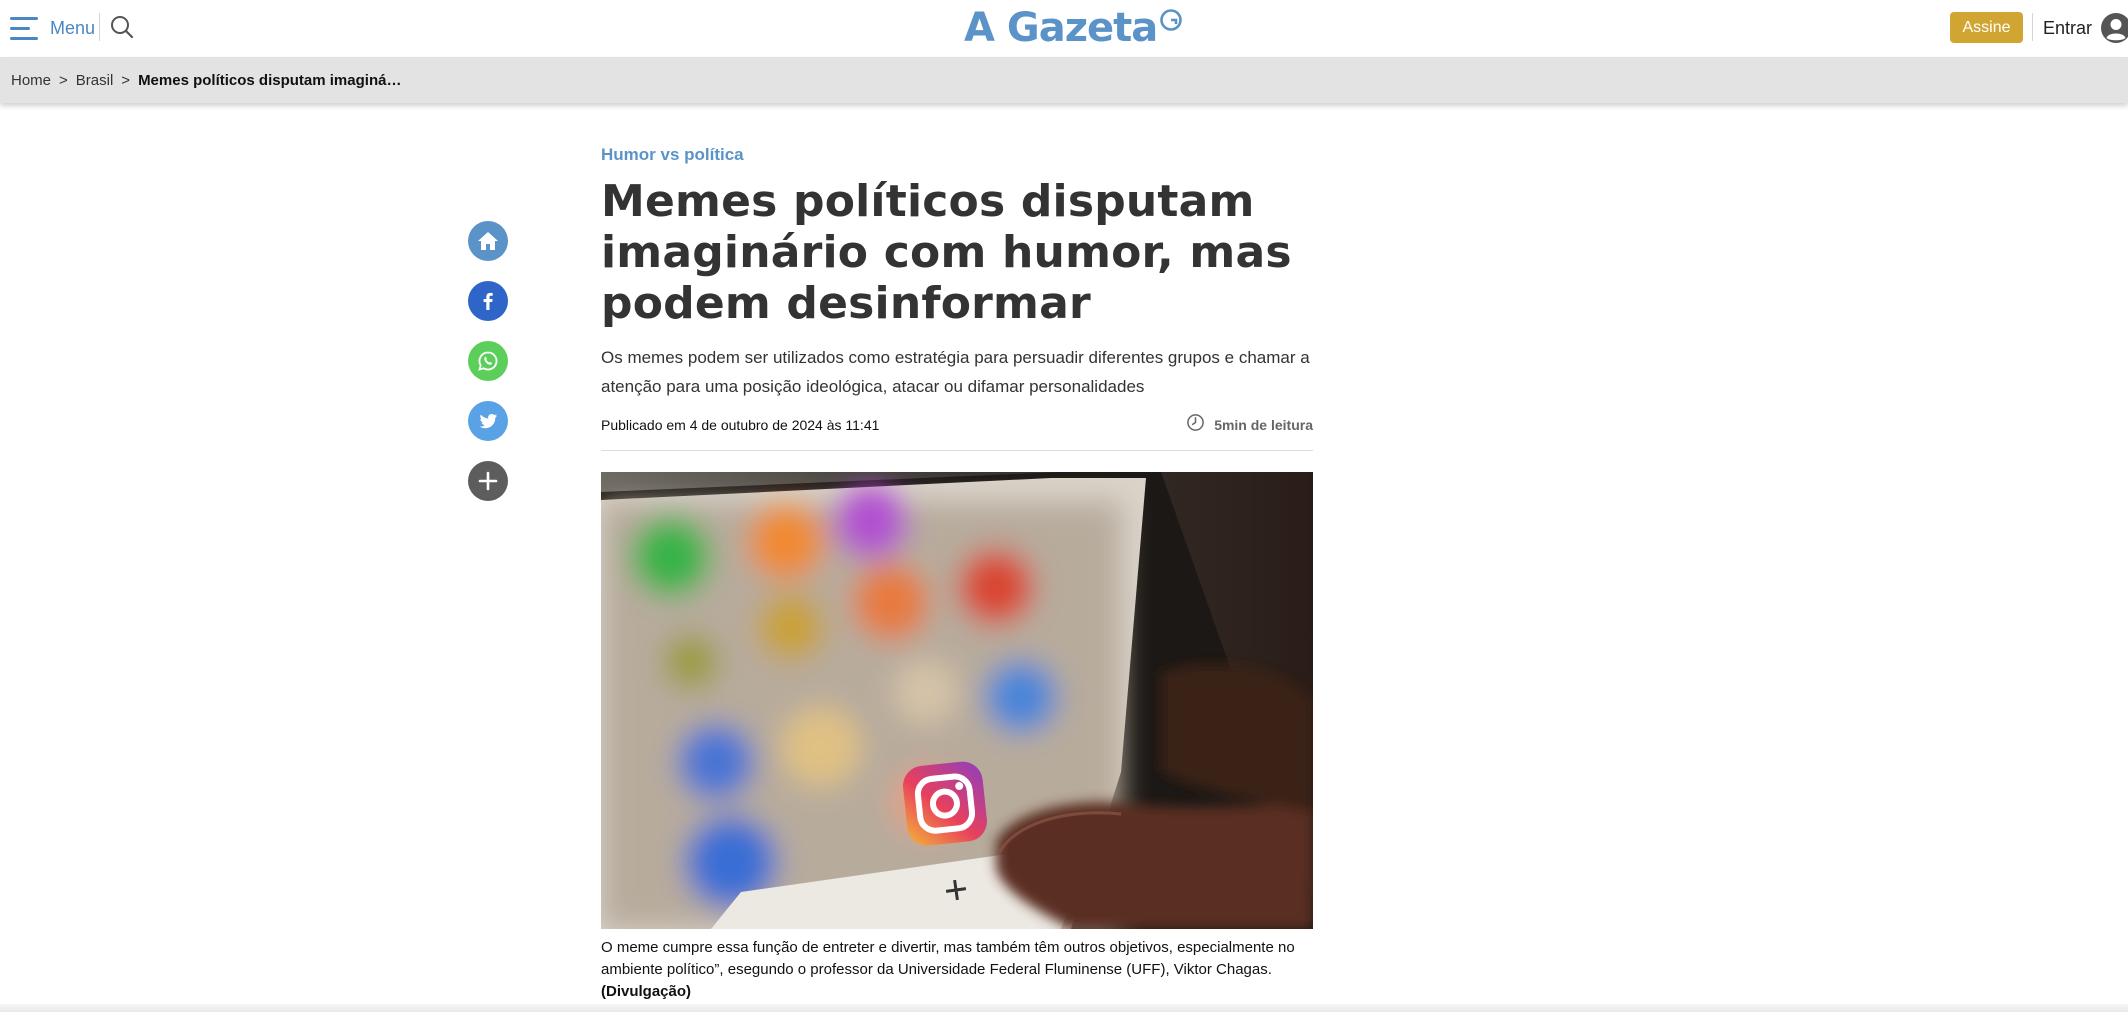 This screenshot has height=1012, width=2128. Describe the element at coordinates (2068, 27) in the screenshot. I see `login-label: Entrar` at that location.